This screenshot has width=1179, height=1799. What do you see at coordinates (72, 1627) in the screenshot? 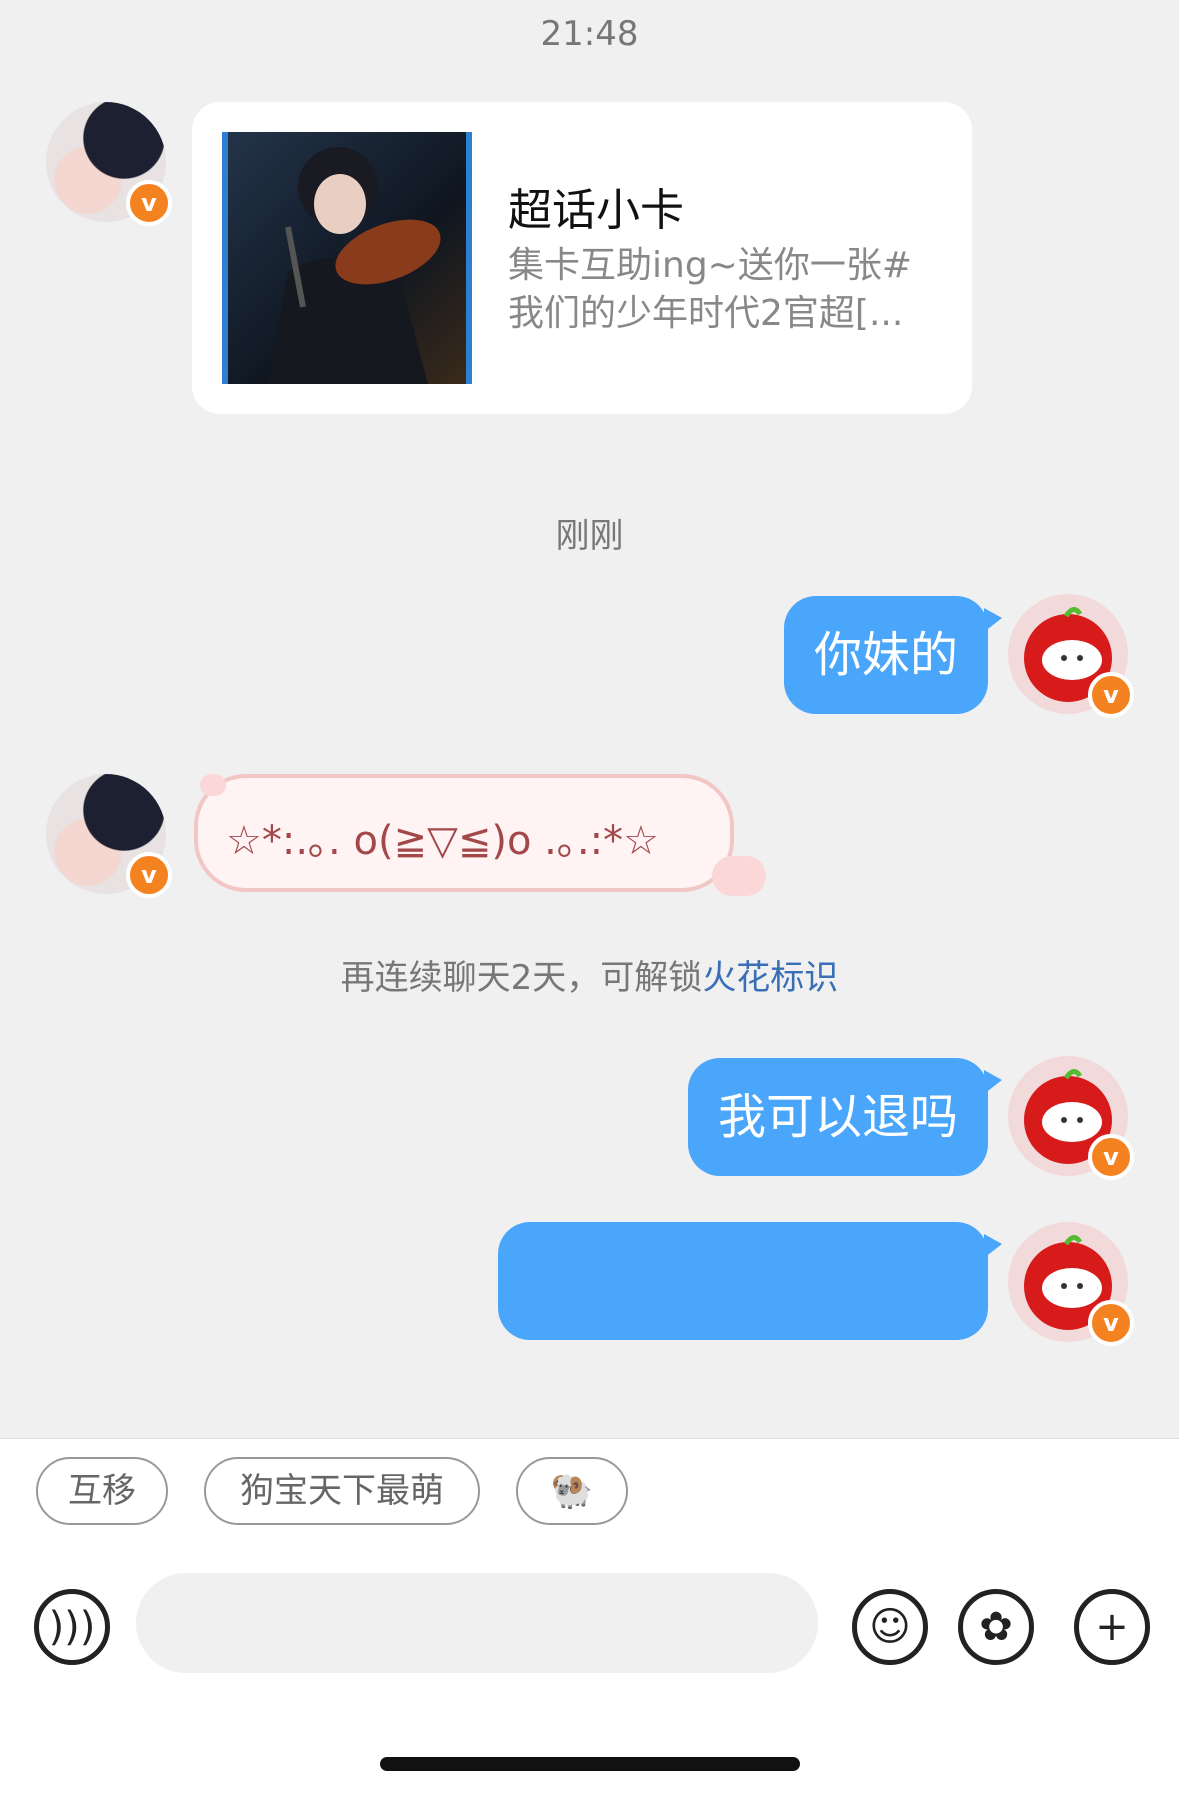
I see `voice-icon: )))` at bounding box center [72, 1627].